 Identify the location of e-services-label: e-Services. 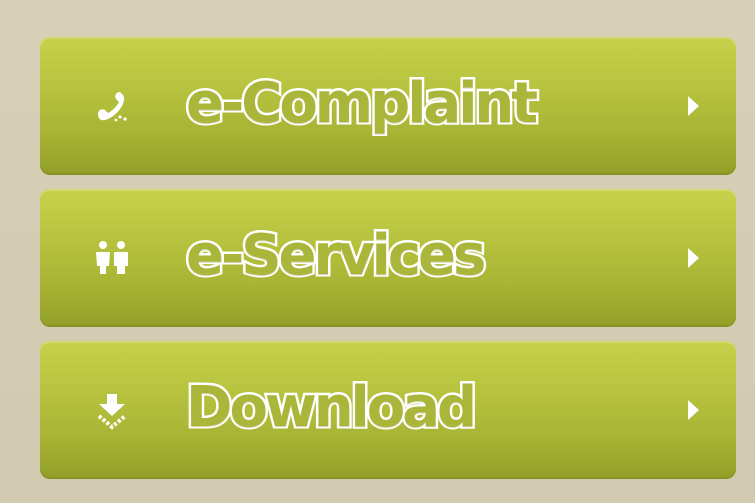
(335, 255).